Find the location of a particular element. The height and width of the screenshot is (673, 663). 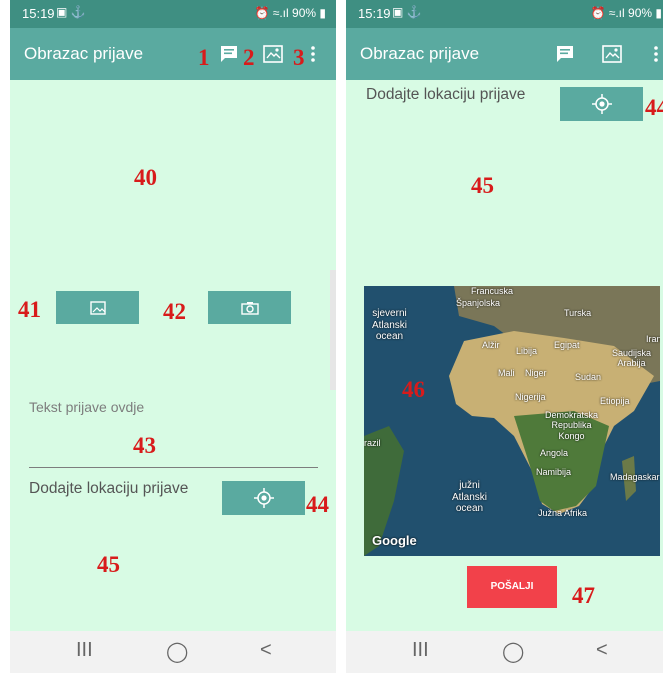

camera-icon is located at coordinates (249, 308).